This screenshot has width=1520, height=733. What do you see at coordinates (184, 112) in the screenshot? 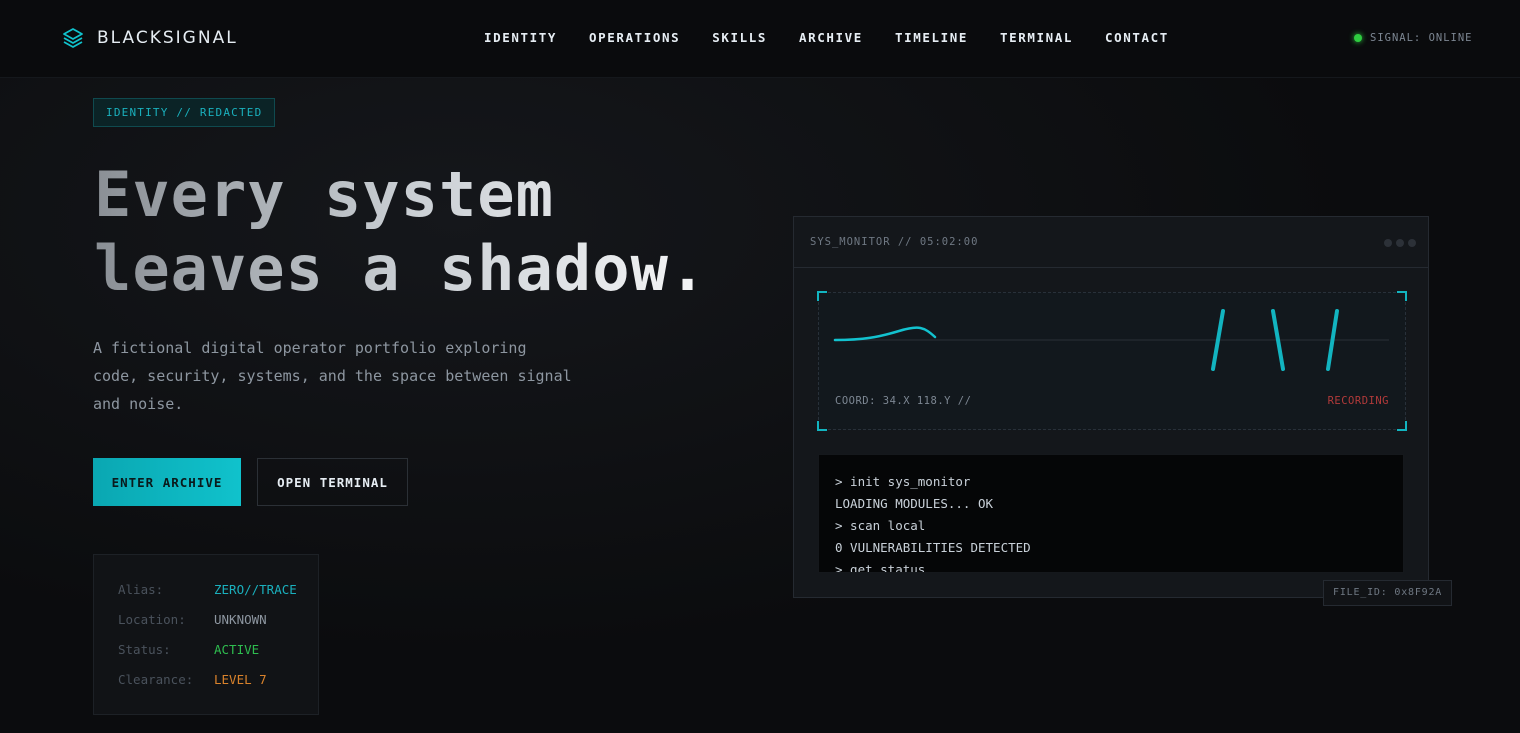
I see `hero-tag: IDENTITY // REDACTED` at bounding box center [184, 112].